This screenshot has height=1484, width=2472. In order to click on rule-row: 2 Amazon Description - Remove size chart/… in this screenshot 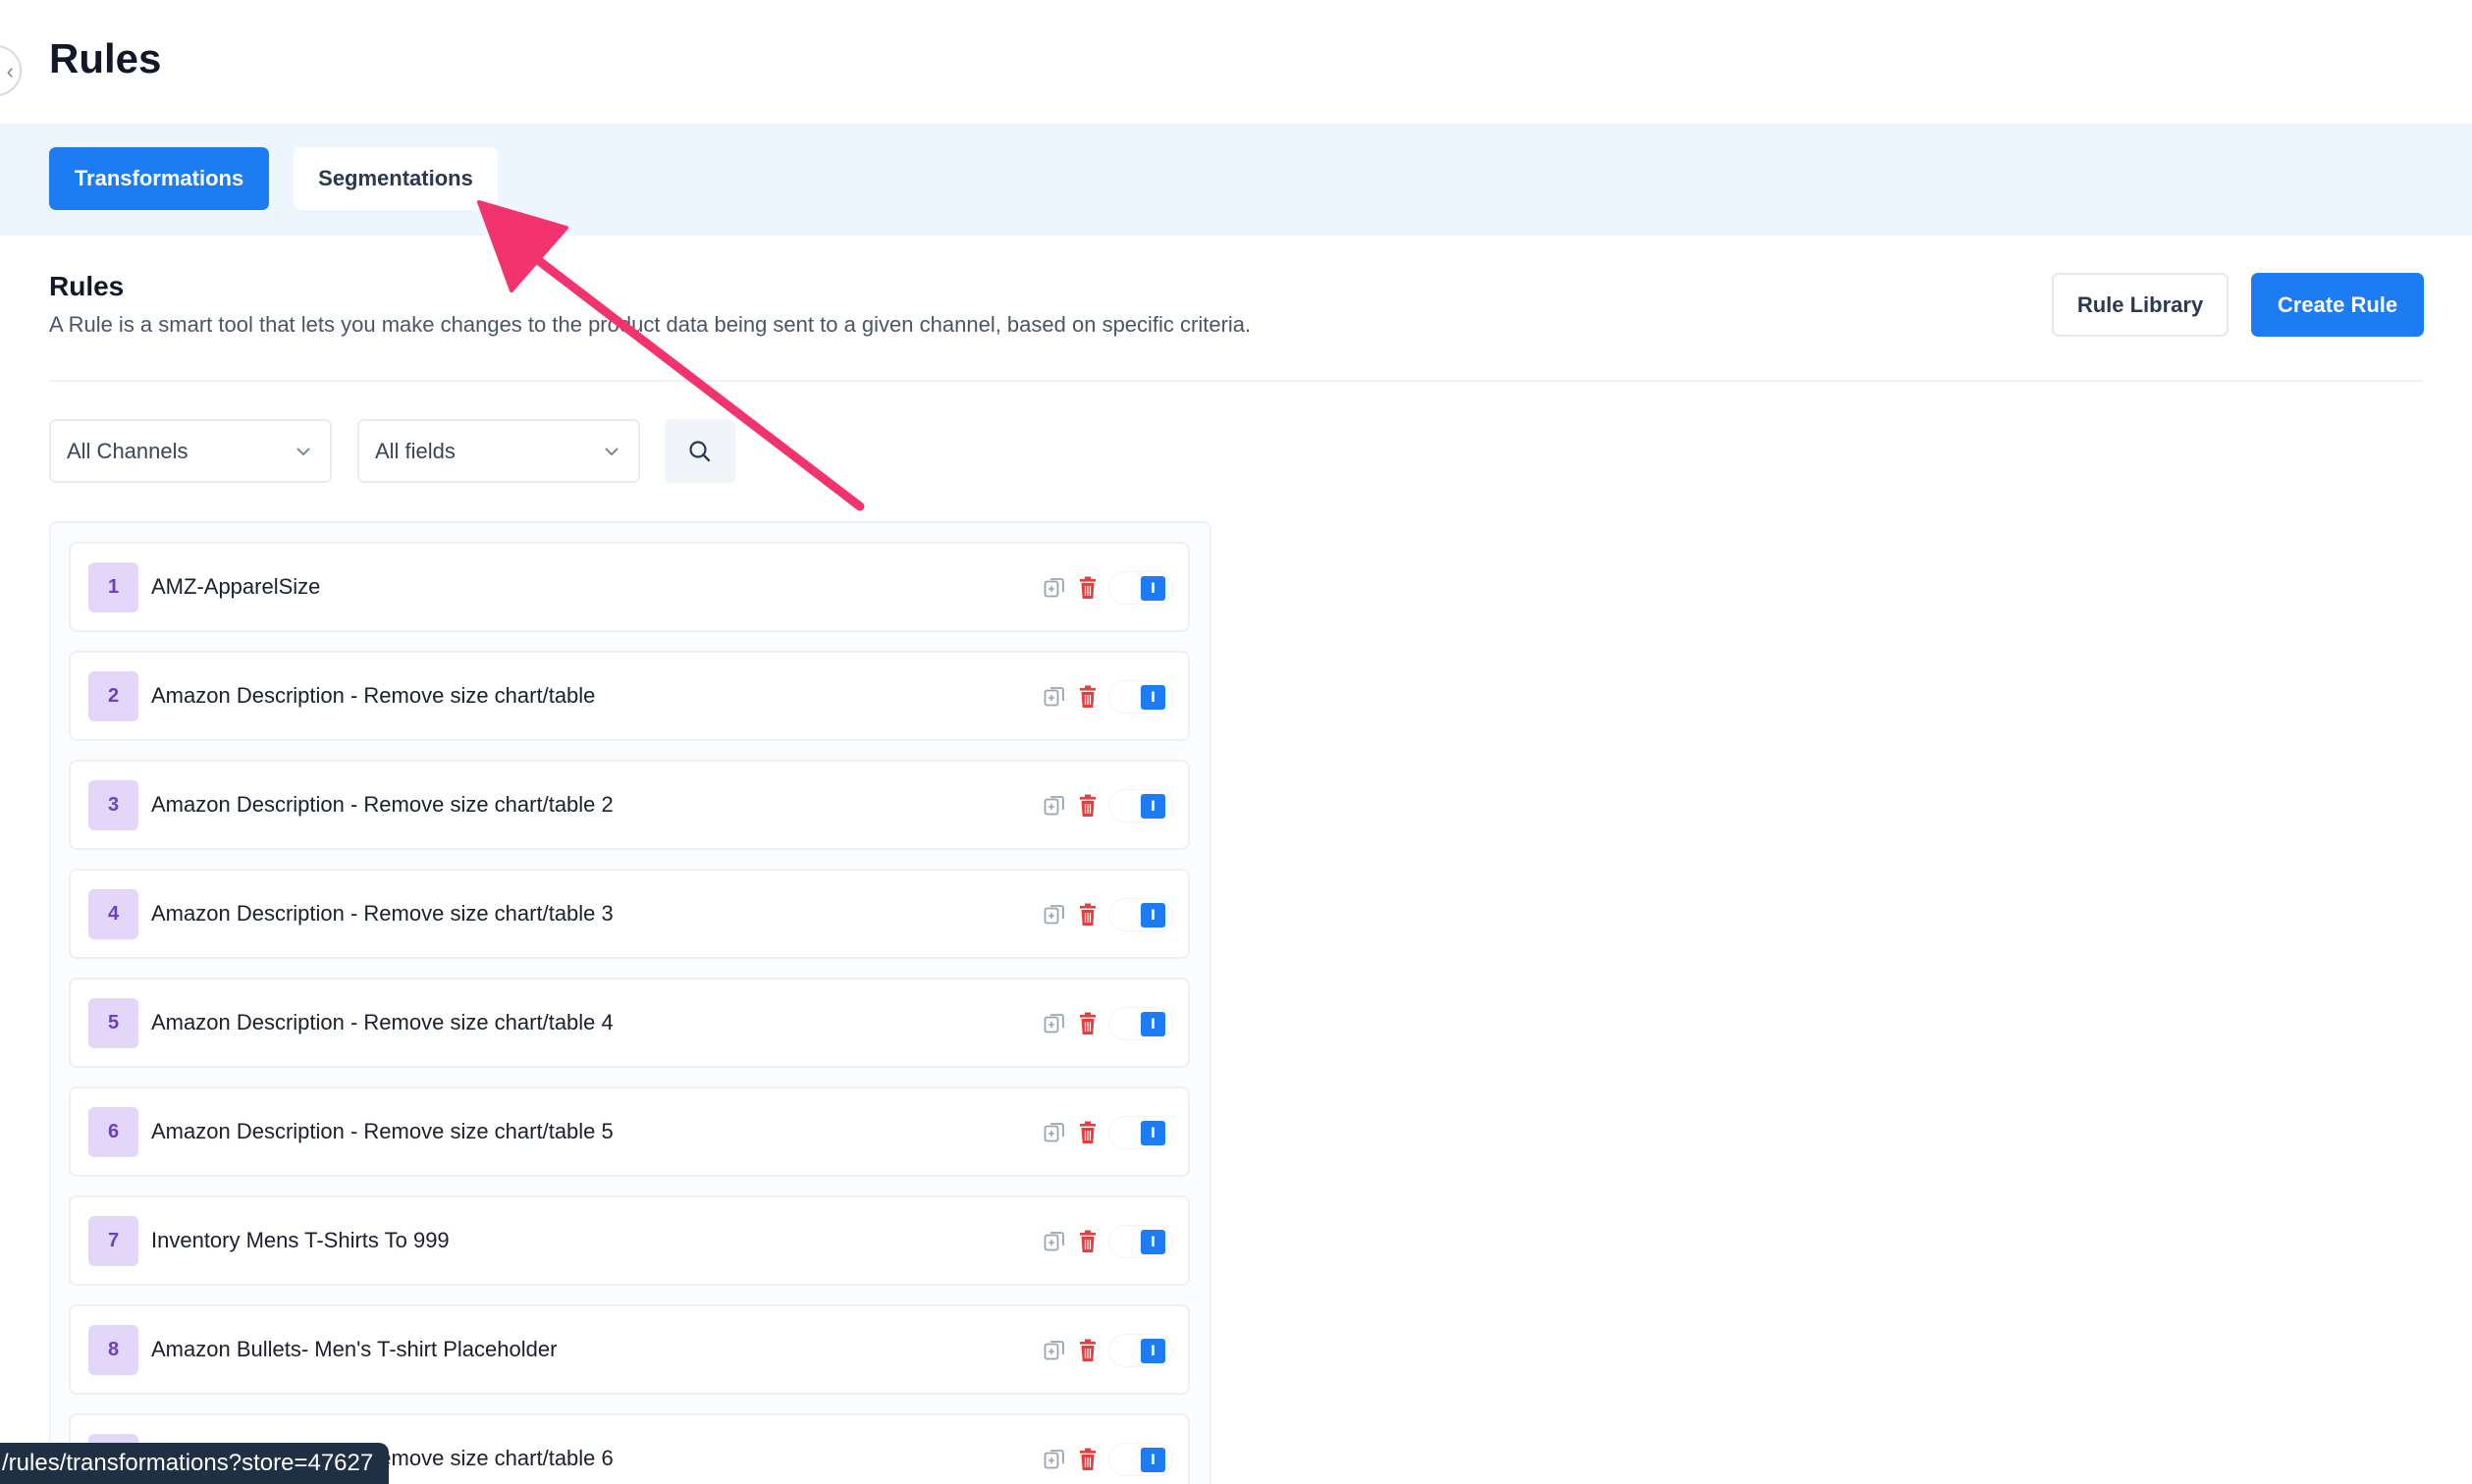, I will do `click(629, 696)`.